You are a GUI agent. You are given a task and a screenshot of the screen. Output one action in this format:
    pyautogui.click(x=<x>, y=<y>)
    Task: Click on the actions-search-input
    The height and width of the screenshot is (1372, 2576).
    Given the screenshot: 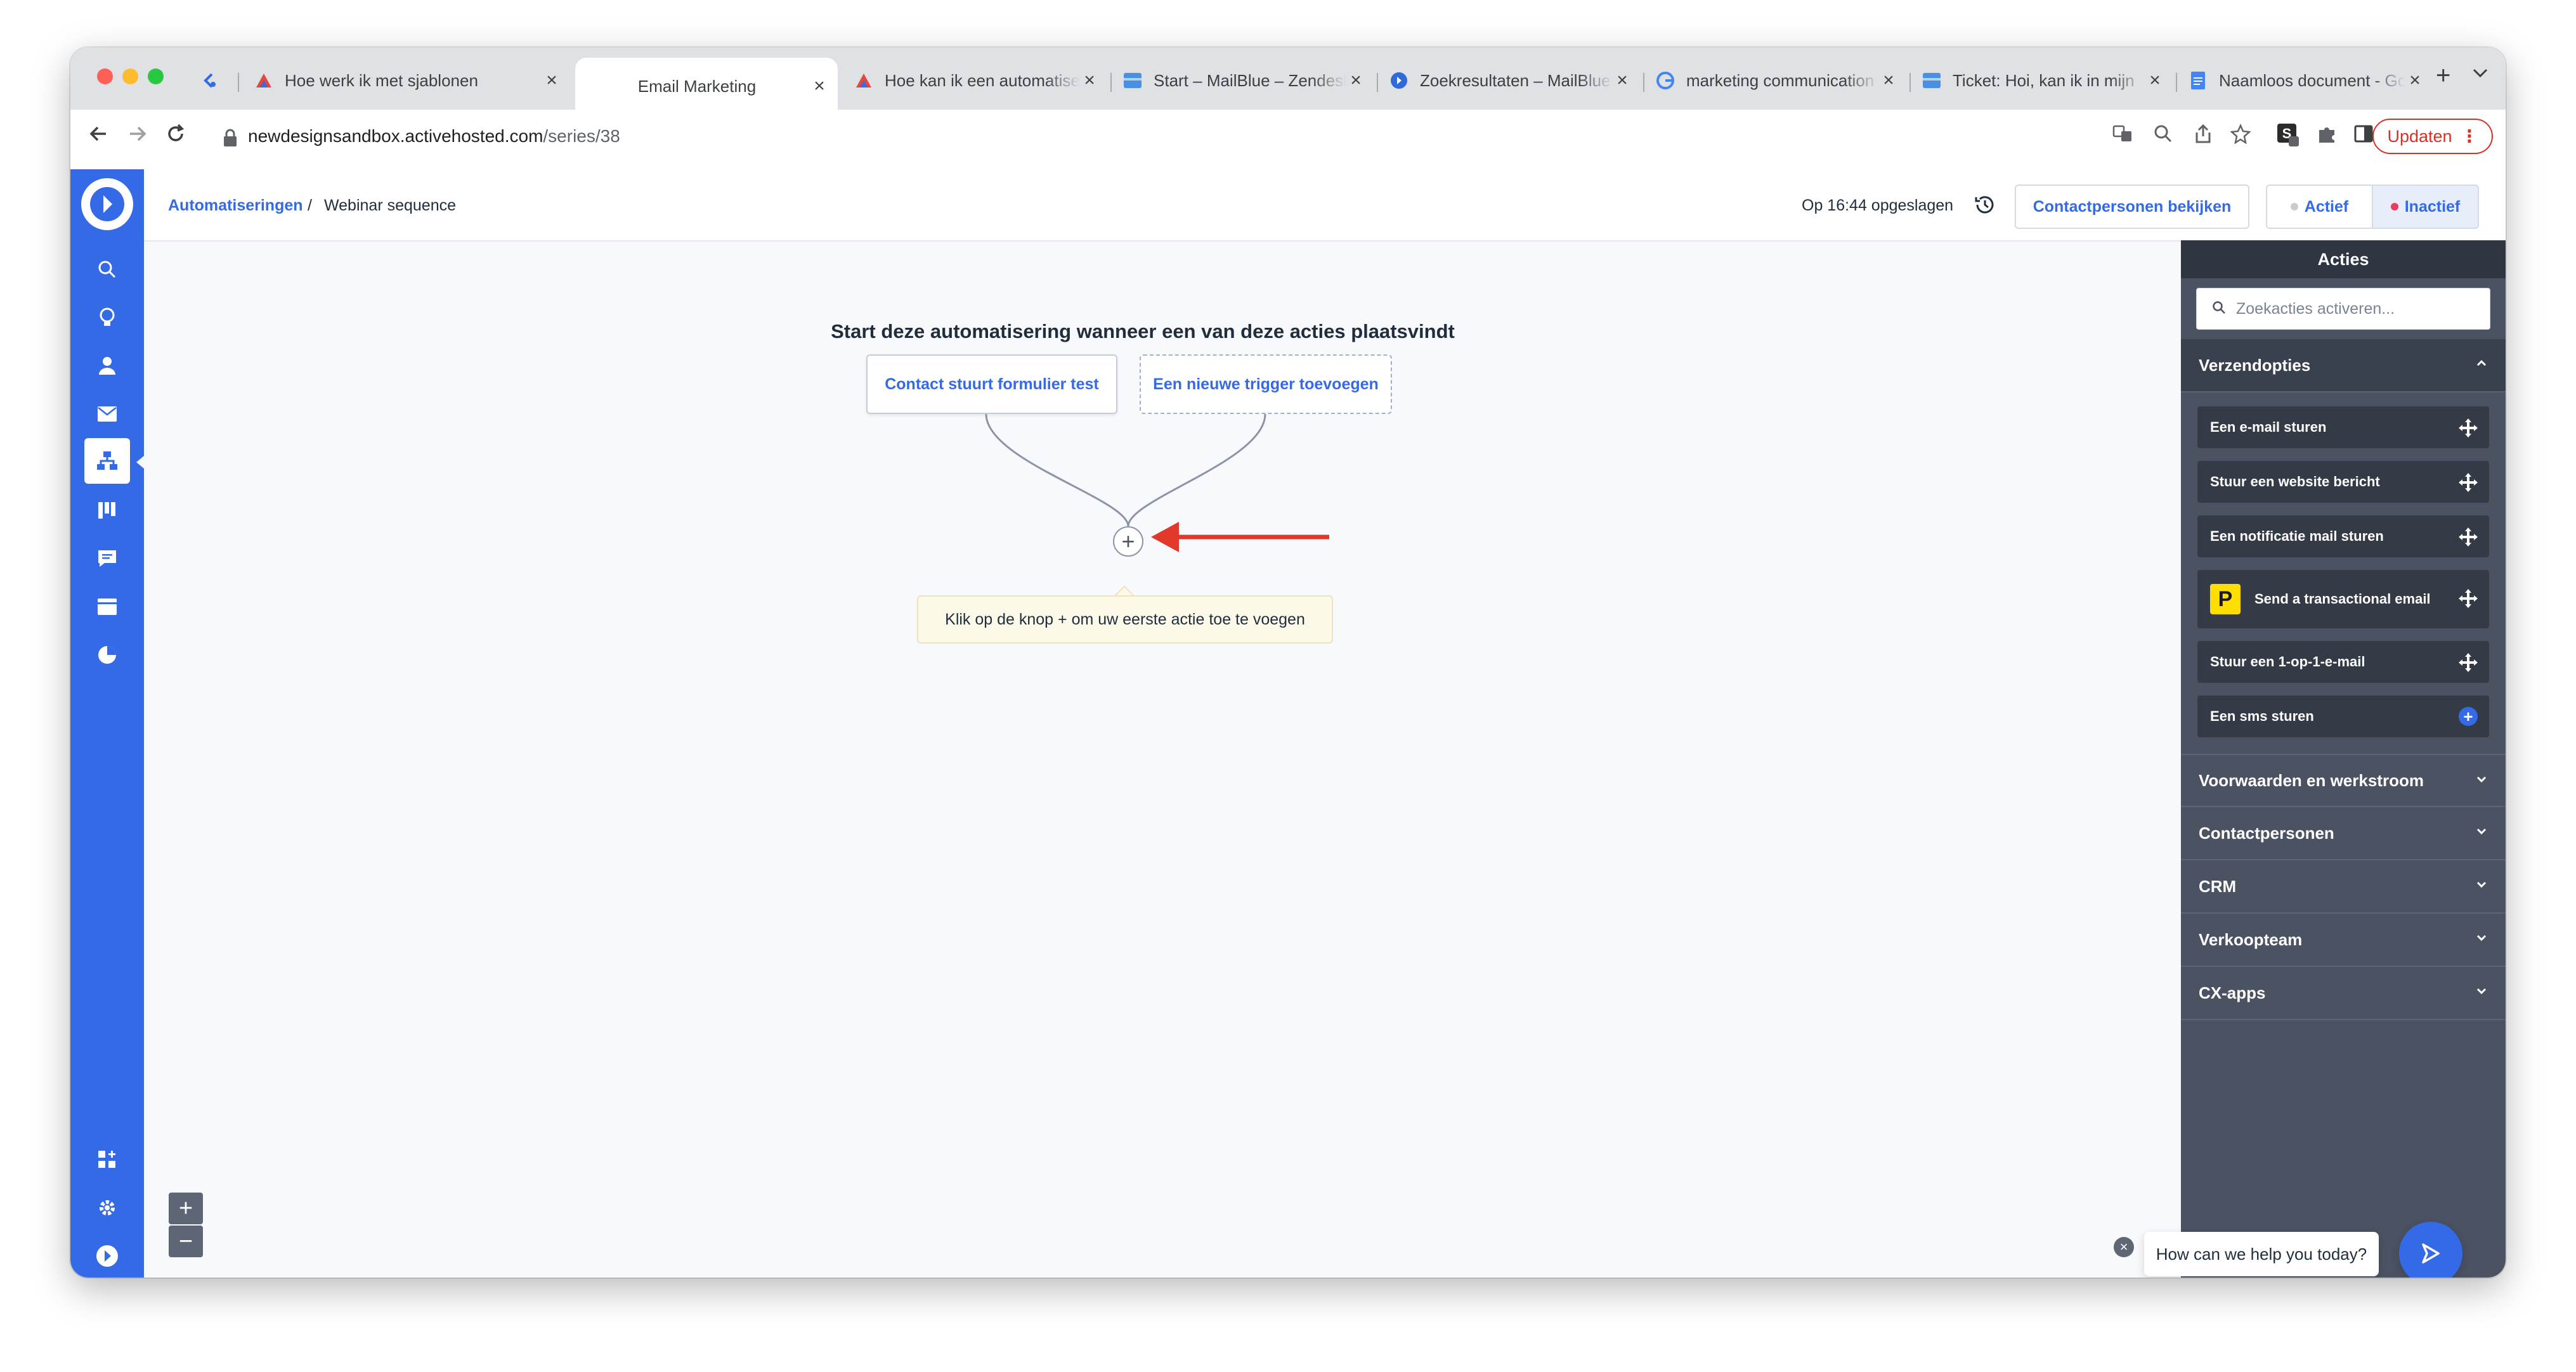 What is the action you would take?
    pyautogui.click(x=2356, y=309)
    